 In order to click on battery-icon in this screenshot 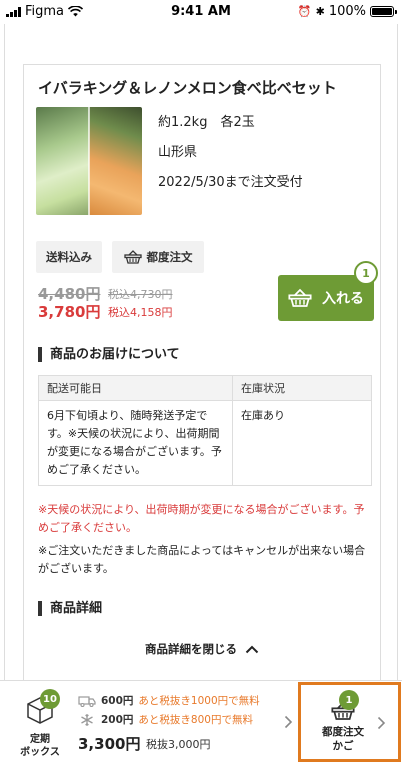, I will do `click(383, 11)`.